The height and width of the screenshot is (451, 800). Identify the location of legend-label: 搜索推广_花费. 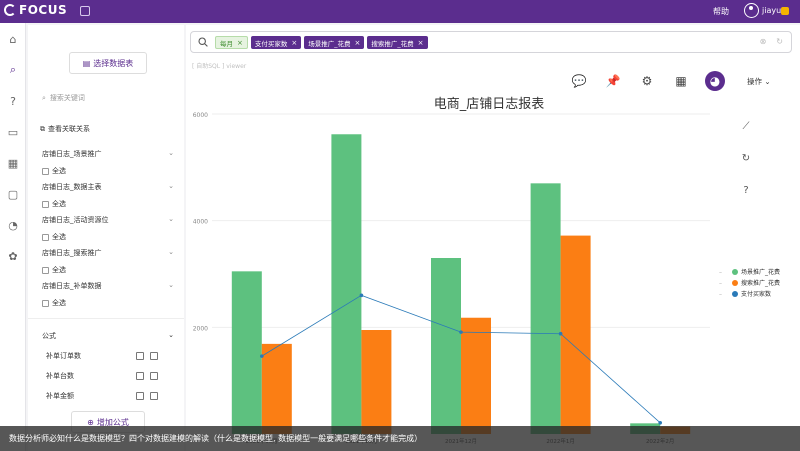
(760, 283).